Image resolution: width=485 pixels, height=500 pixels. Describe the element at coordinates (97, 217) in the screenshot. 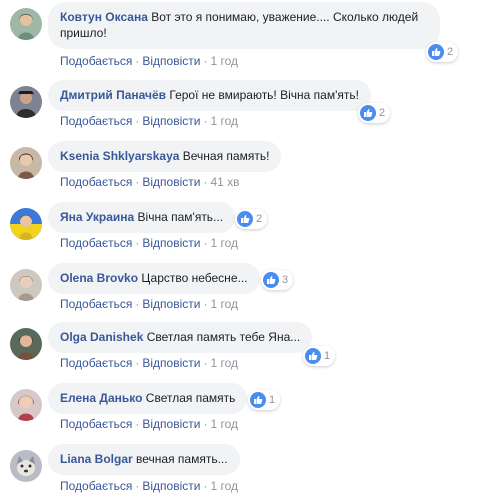

I see `comment-author: Яна Украина` at that location.